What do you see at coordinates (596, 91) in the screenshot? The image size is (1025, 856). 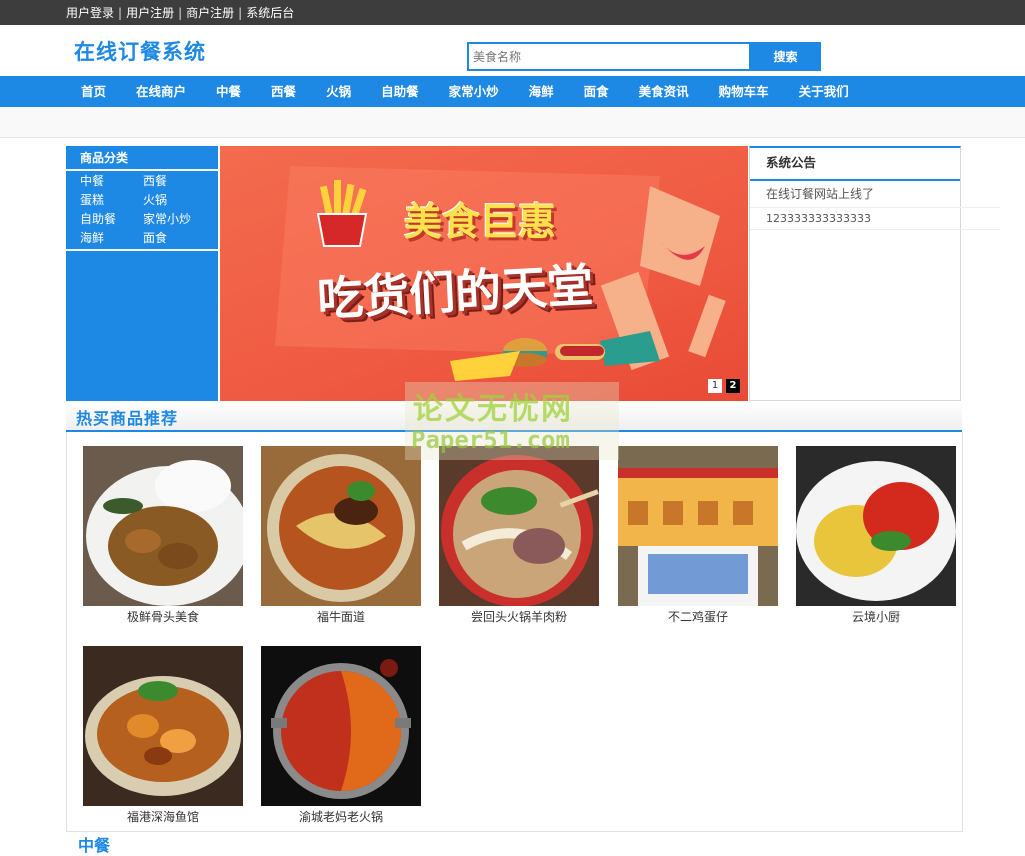 I see `nav-item-noodles: 面食` at bounding box center [596, 91].